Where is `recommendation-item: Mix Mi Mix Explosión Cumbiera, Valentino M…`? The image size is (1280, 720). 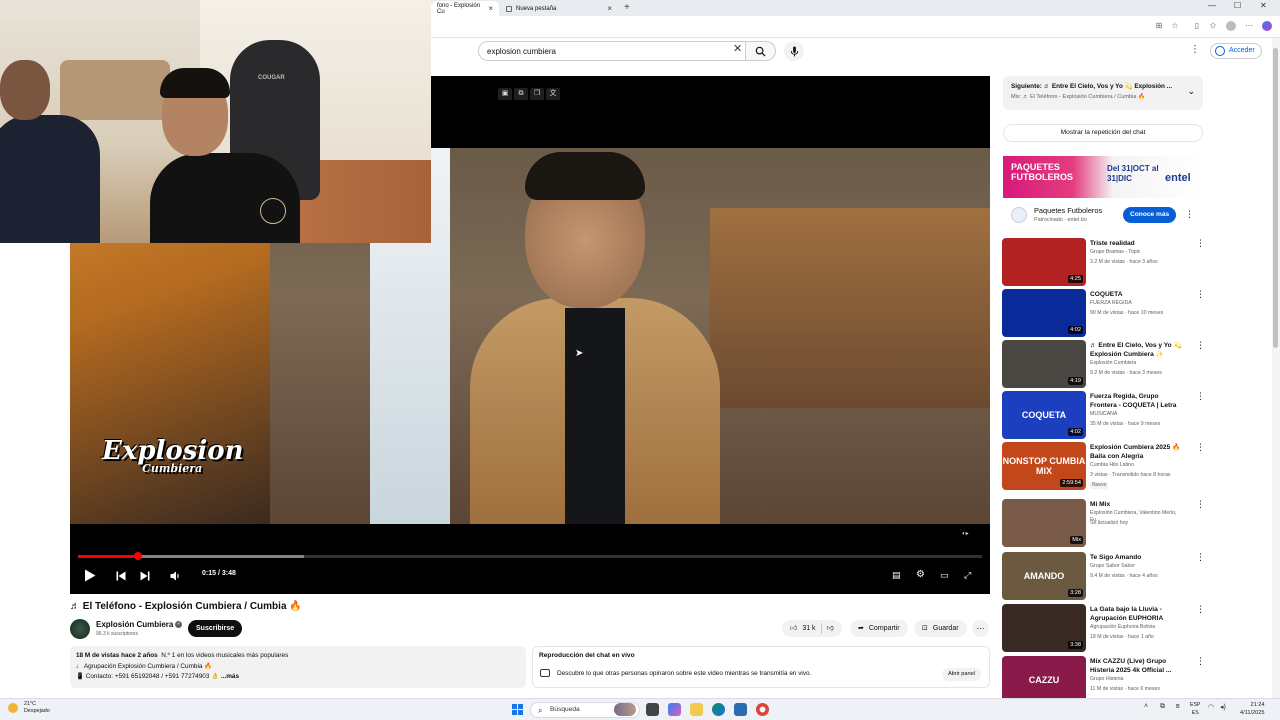
recommendation-item: Mix Mi Mix Explosión Cumbiera, Valentino M… is located at coordinates (1107, 523).